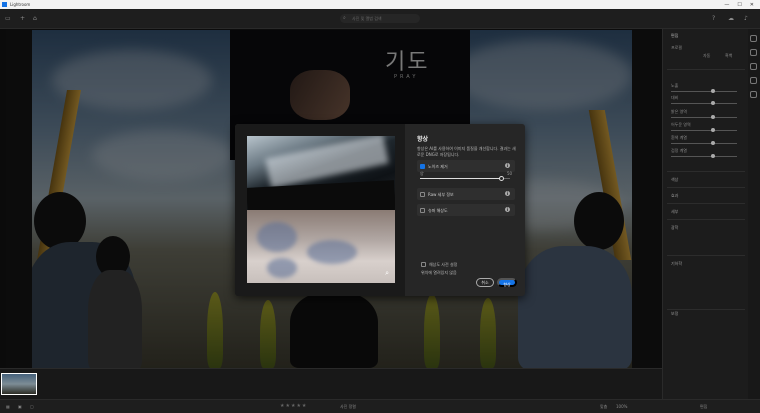  I want to click on crop-tool-icon, so click(753, 52).